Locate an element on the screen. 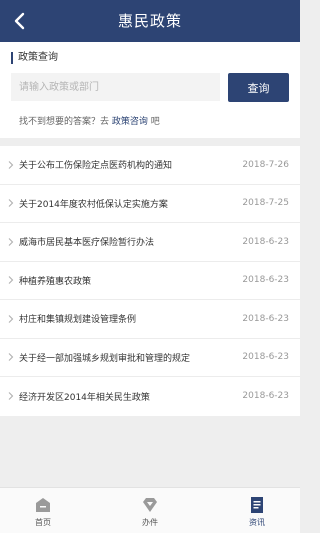 This screenshot has width=320, height=533. page-title: 惠民政策 is located at coordinates (149, 21).